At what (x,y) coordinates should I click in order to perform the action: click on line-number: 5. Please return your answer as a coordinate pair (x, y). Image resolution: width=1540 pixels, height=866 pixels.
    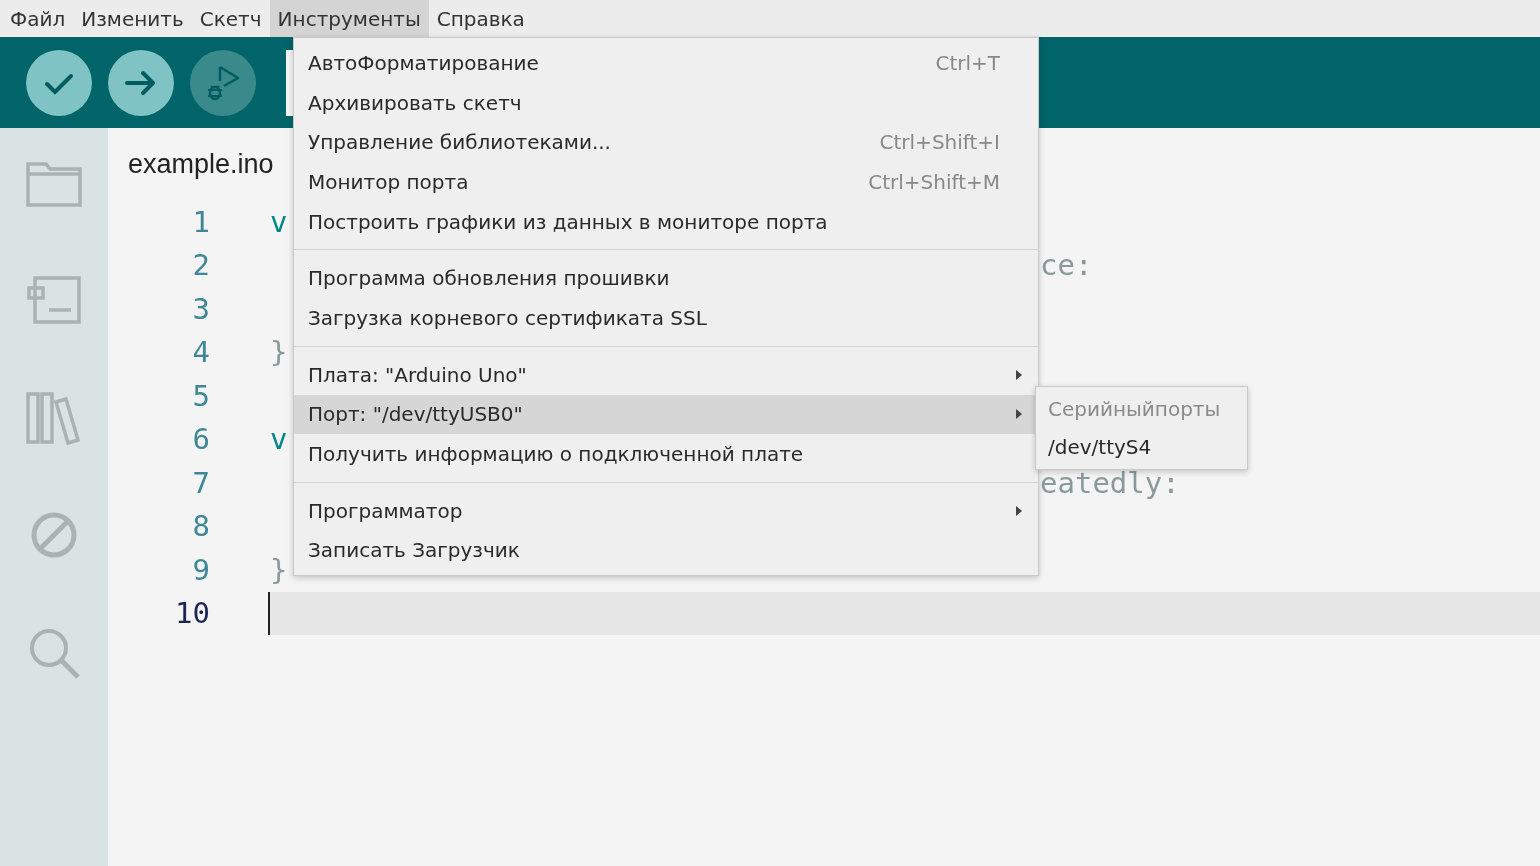
    Looking at the image, I should click on (201, 395).